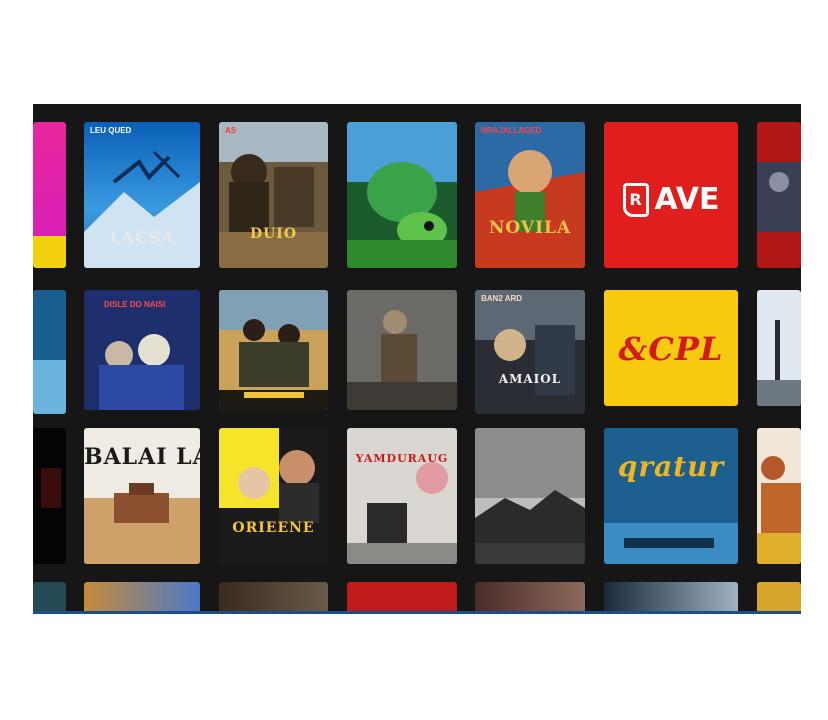 The height and width of the screenshot is (720, 828). I want to click on poster-green-creature, so click(402, 195).